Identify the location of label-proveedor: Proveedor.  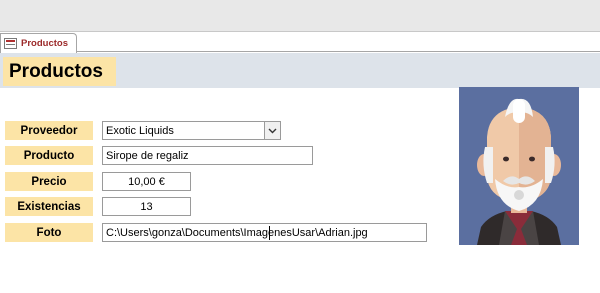
(49, 130).